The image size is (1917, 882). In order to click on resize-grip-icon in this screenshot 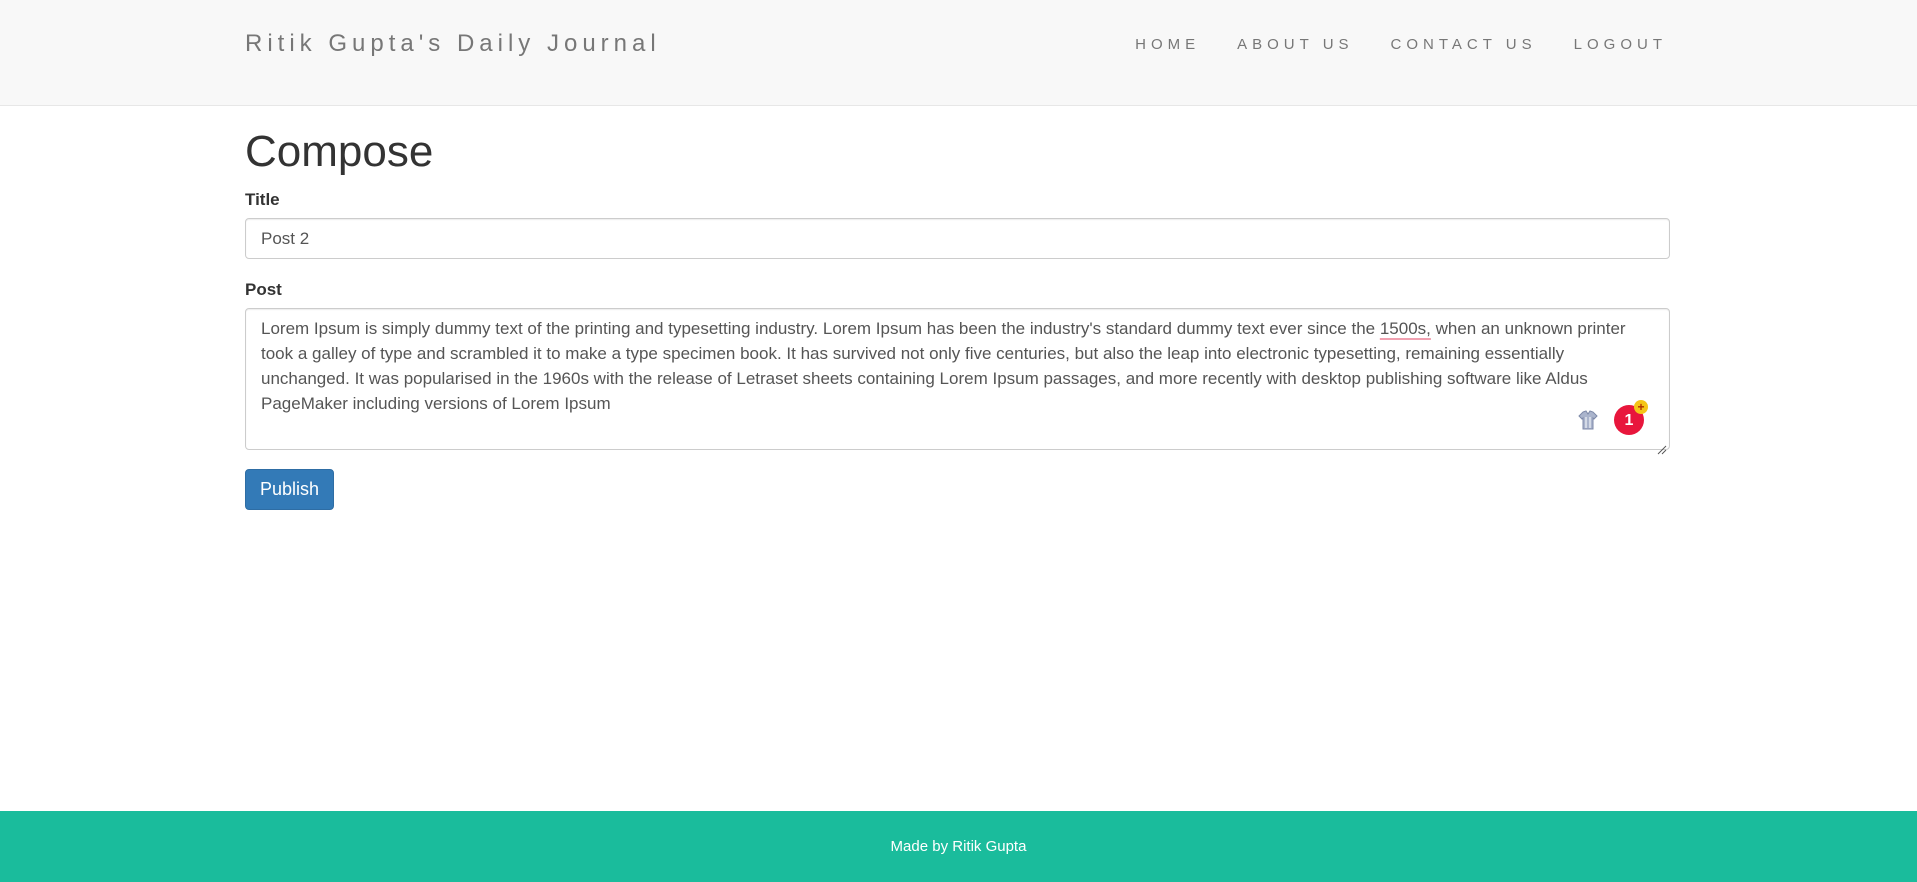, I will do `click(1662, 446)`.